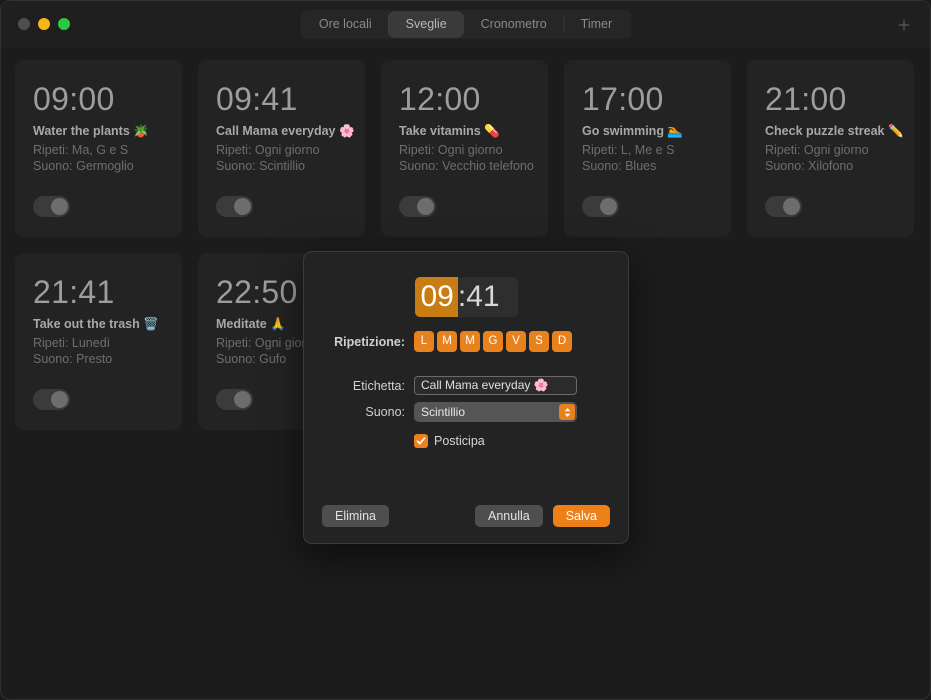 This screenshot has height=700, width=931. I want to click on alarm-sound: Suono: Blues, so click(619, 166).